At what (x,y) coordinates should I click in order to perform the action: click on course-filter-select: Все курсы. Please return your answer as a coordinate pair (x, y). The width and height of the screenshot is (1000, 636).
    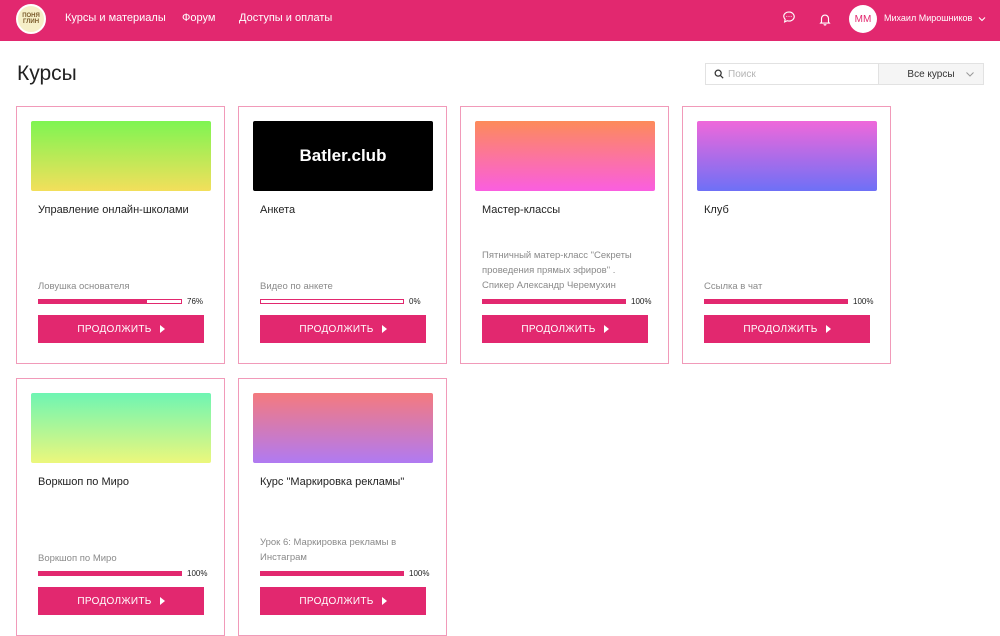
    Looking at the image, I should click on (931, 74).